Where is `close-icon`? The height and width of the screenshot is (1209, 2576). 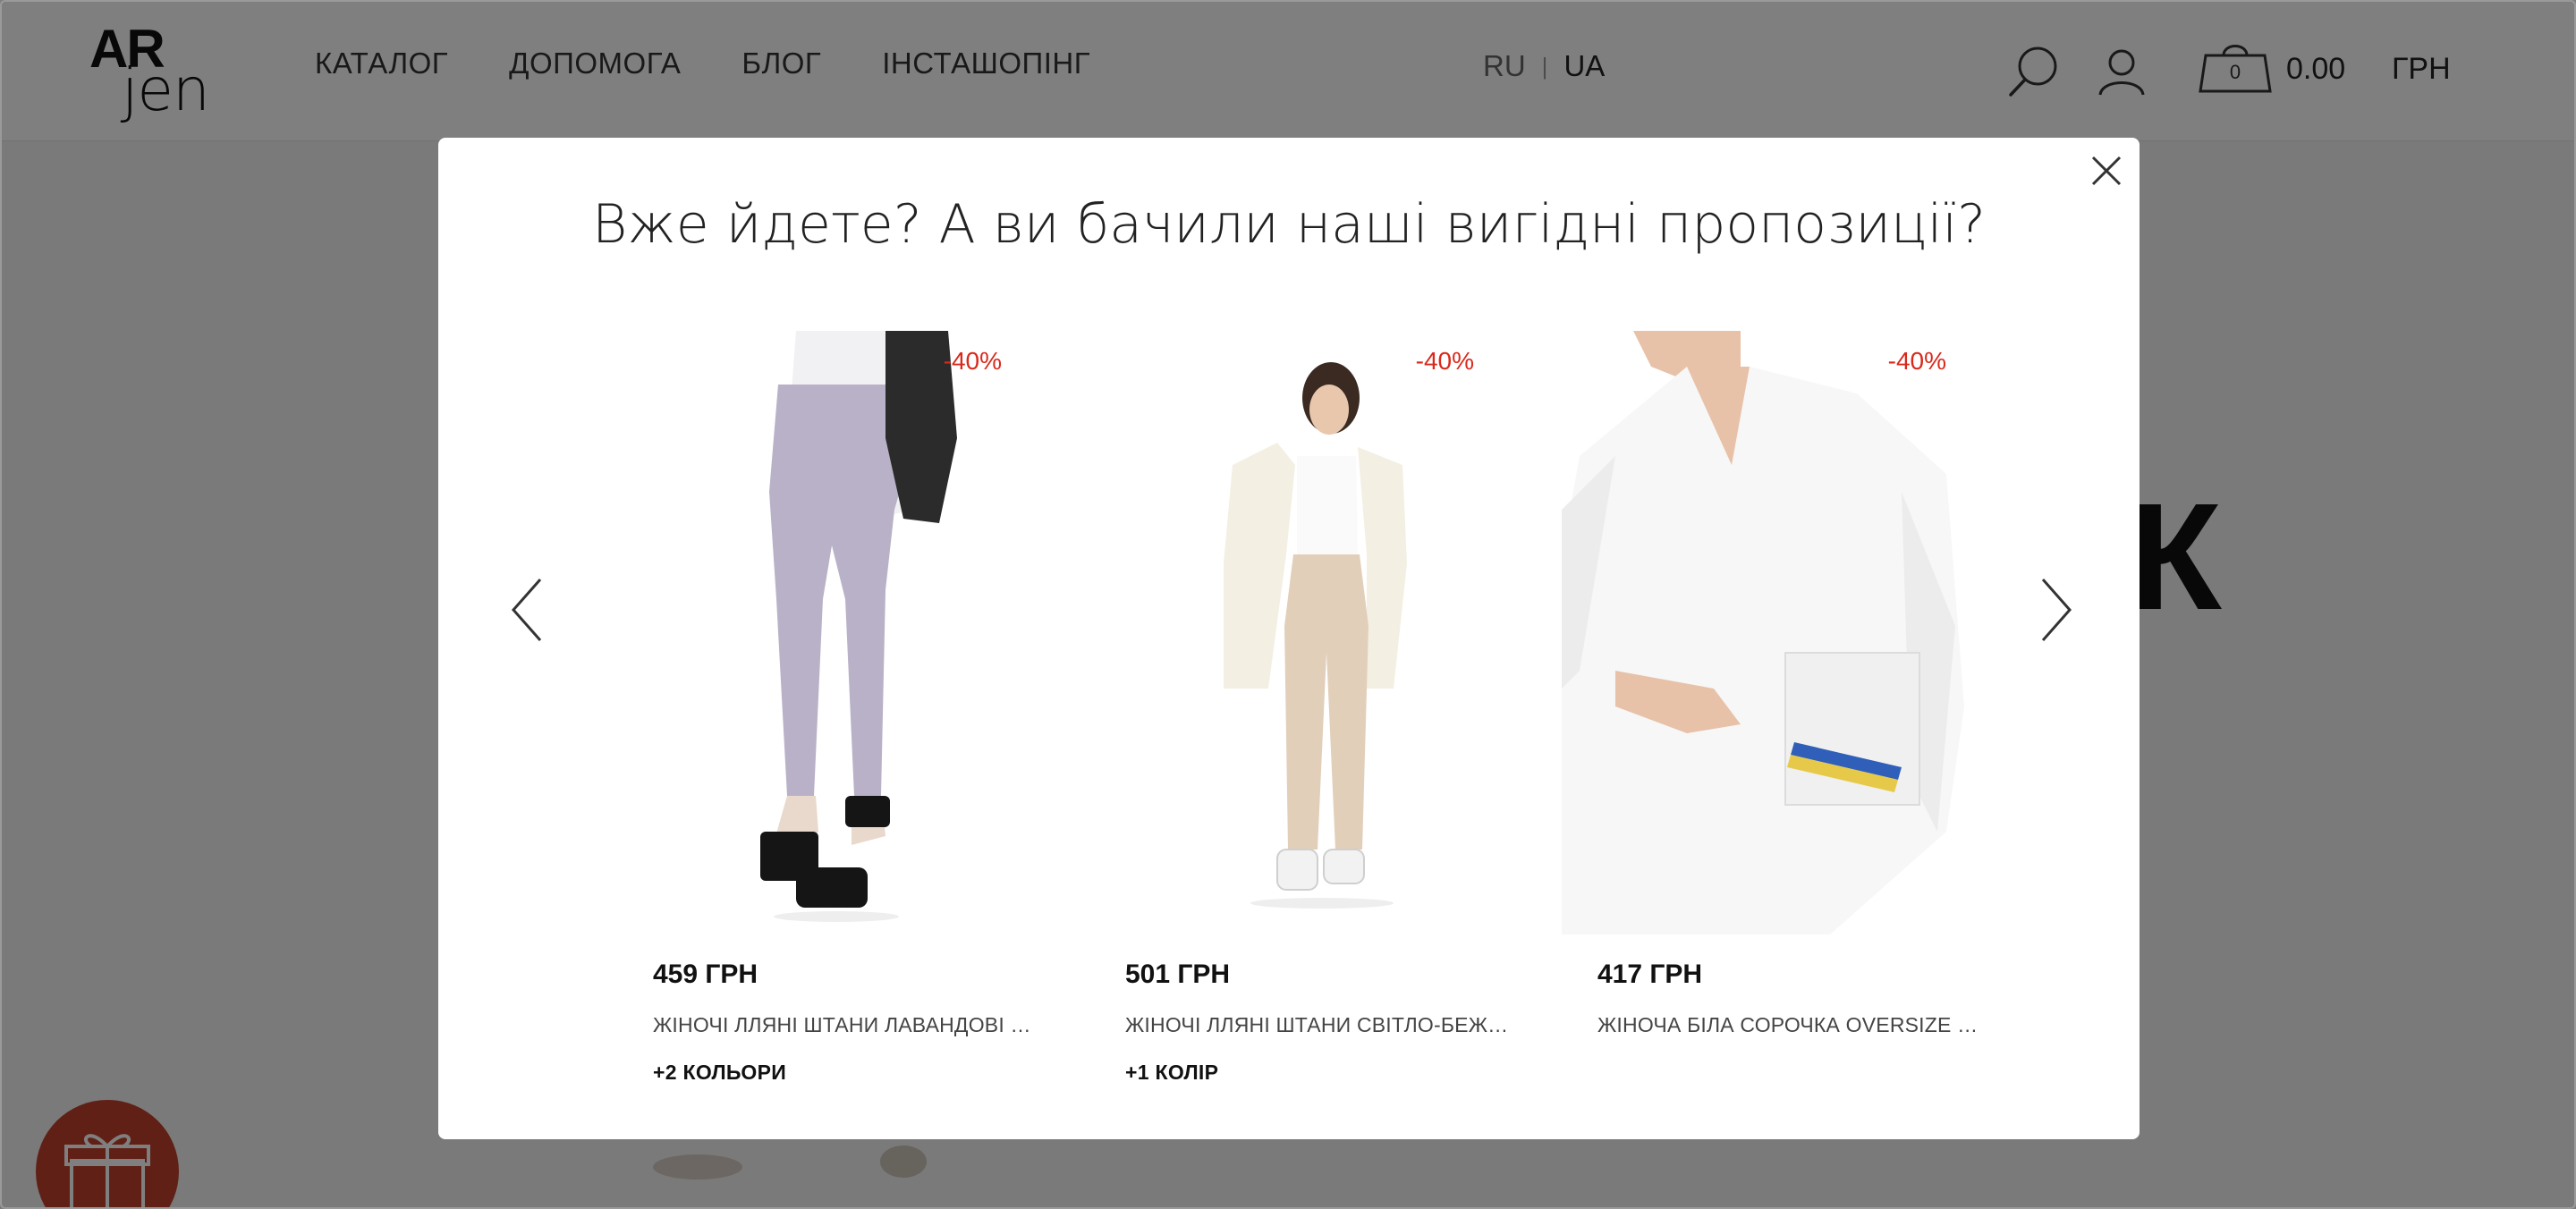
close-icon is located at coordinates (2106, 171).